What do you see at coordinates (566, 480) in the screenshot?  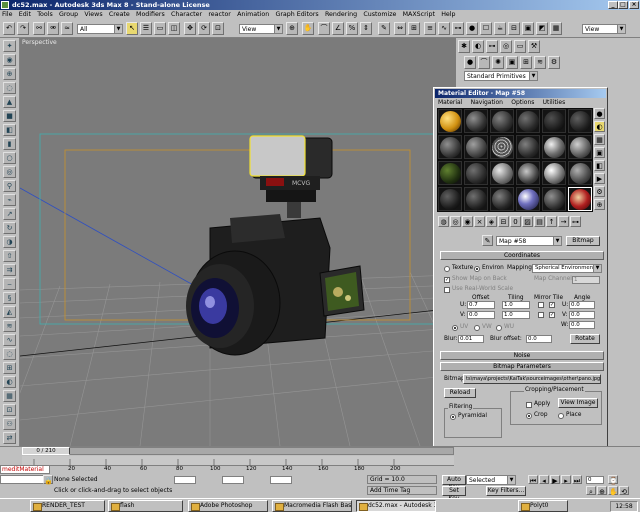 I see `next-frame-icon: ▸` at bounding box center [566, 480].